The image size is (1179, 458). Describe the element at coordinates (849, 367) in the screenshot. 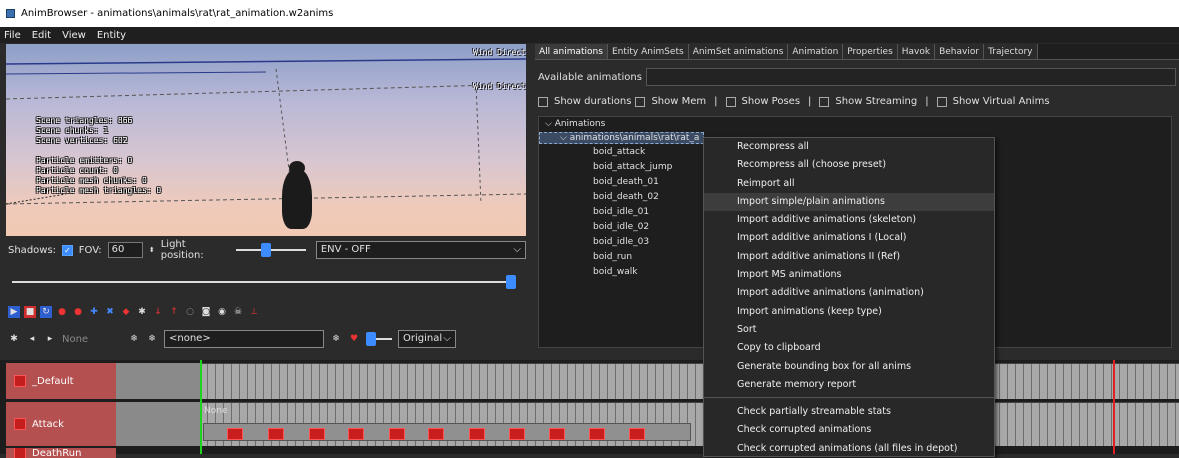

I see `menu-item: Generate bounding box for all anims` at that location.